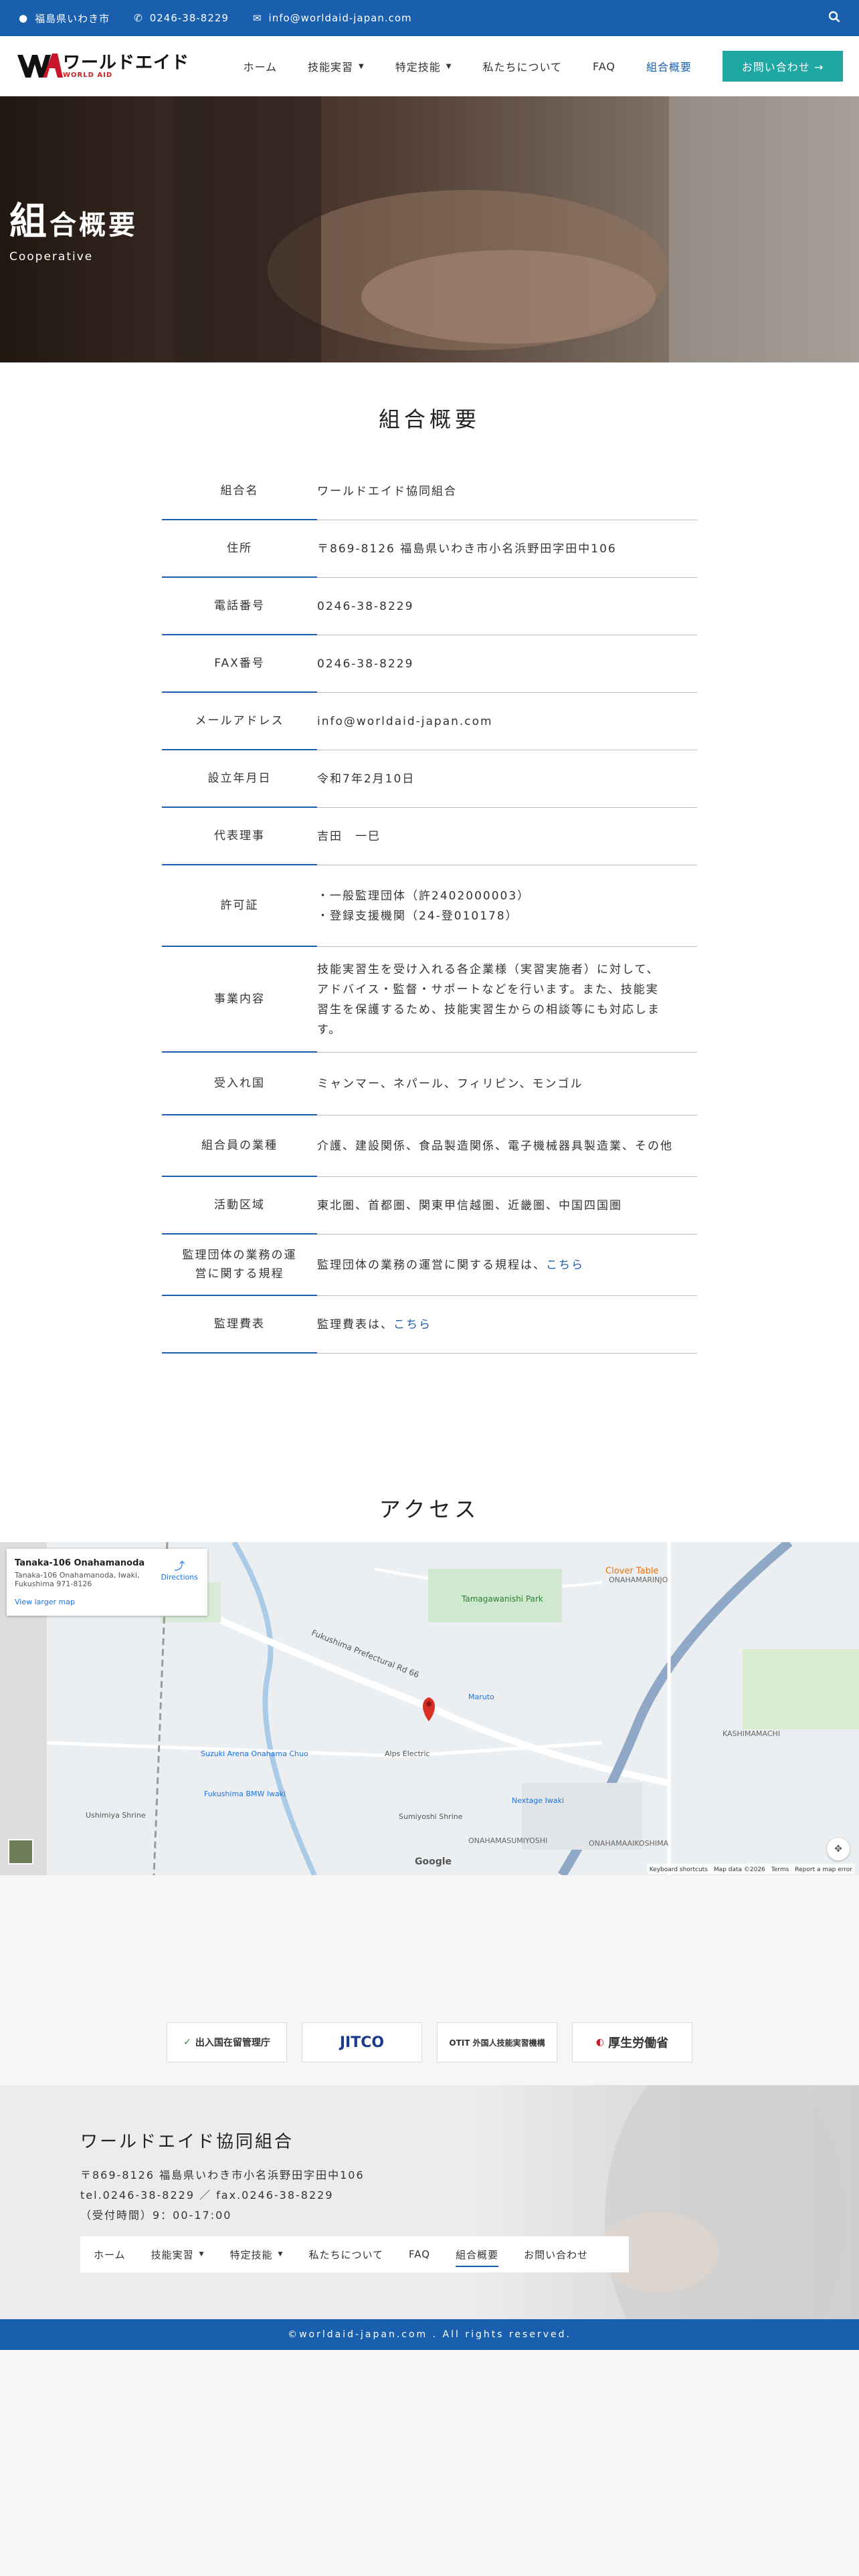  I want to click on overview-title: 組合概要, so click(429, 419).